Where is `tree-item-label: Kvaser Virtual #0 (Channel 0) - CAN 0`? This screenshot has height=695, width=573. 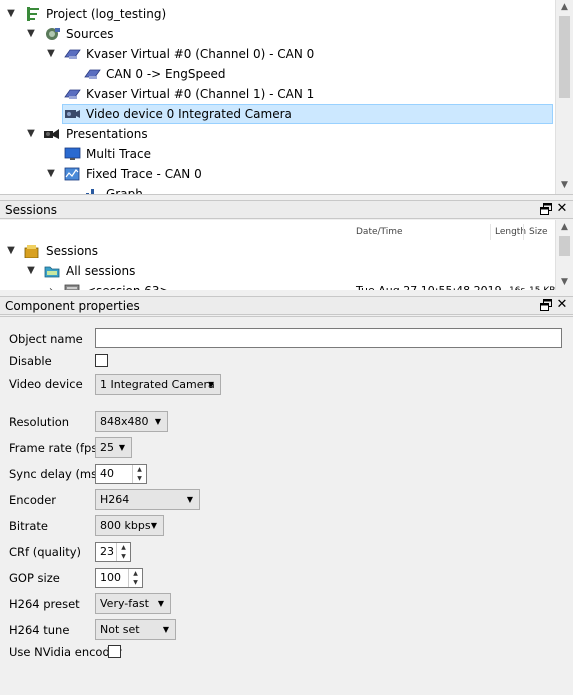 tree-item-label: Kvaser Virtual #0 (Channel 0) - CAN 0 is located at coordinates (200, 54).